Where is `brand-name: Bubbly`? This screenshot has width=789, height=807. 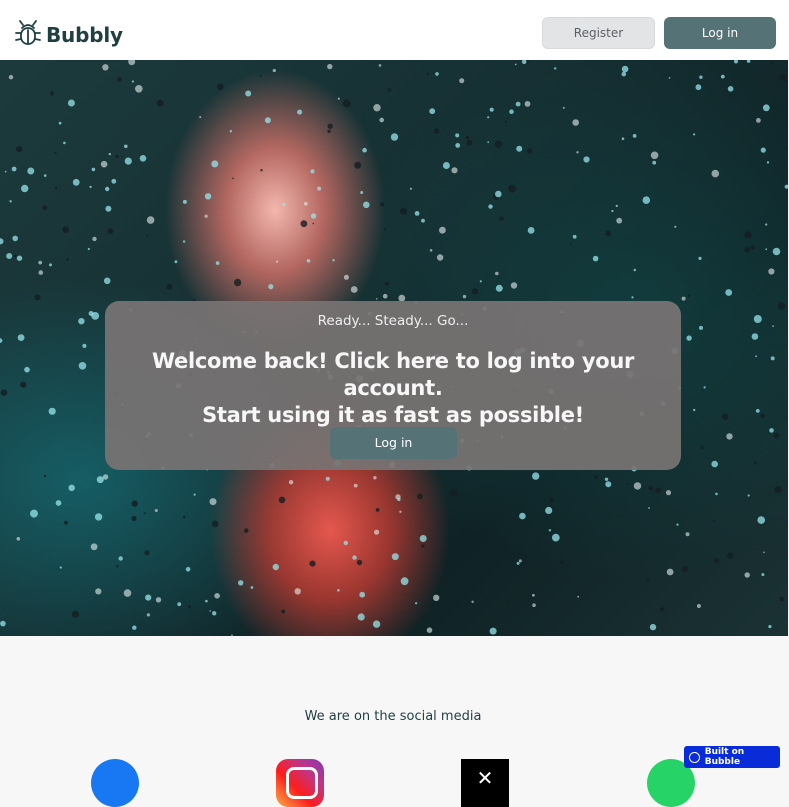
brand-name: Bubbly is located at coordinates (84, 35).